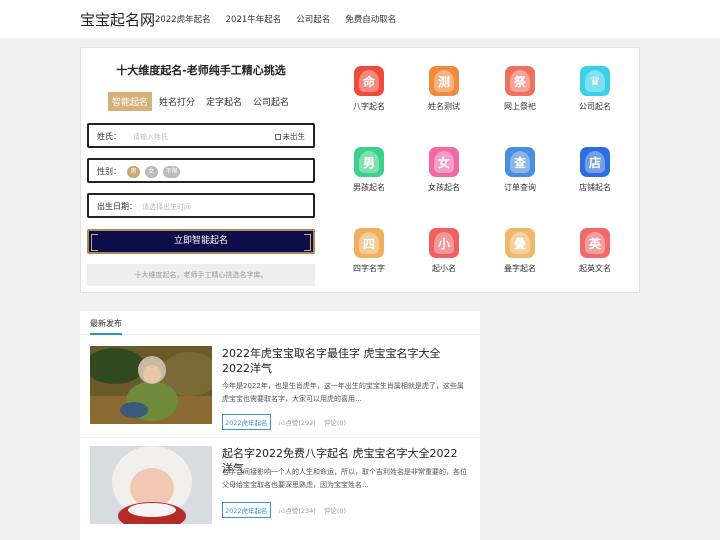 This screenshot has height=540, width=720. Describe the element at coordinates (595, 268) in the screenshot. I see `service-label: 起英文名` at that location.